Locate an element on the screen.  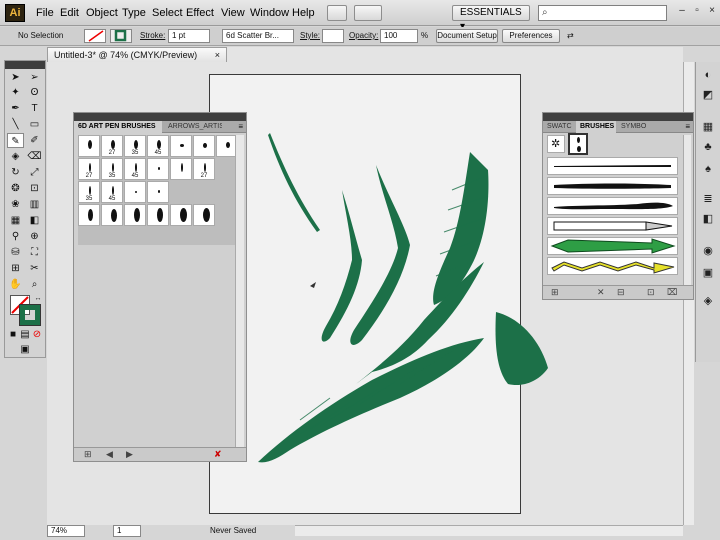
color-panel-icon: ◐ is located at coordinates (708, 75).